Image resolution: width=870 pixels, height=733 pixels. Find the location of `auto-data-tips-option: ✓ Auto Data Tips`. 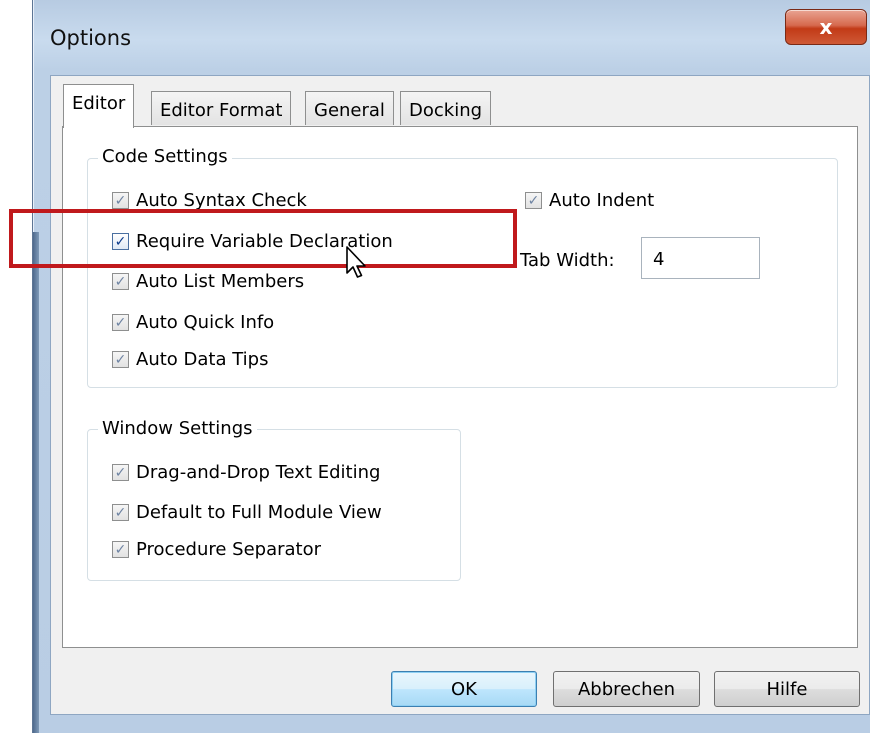

auto-data-tips-option: ✓ Auto Data Tips is located at coordinates (190, 359).